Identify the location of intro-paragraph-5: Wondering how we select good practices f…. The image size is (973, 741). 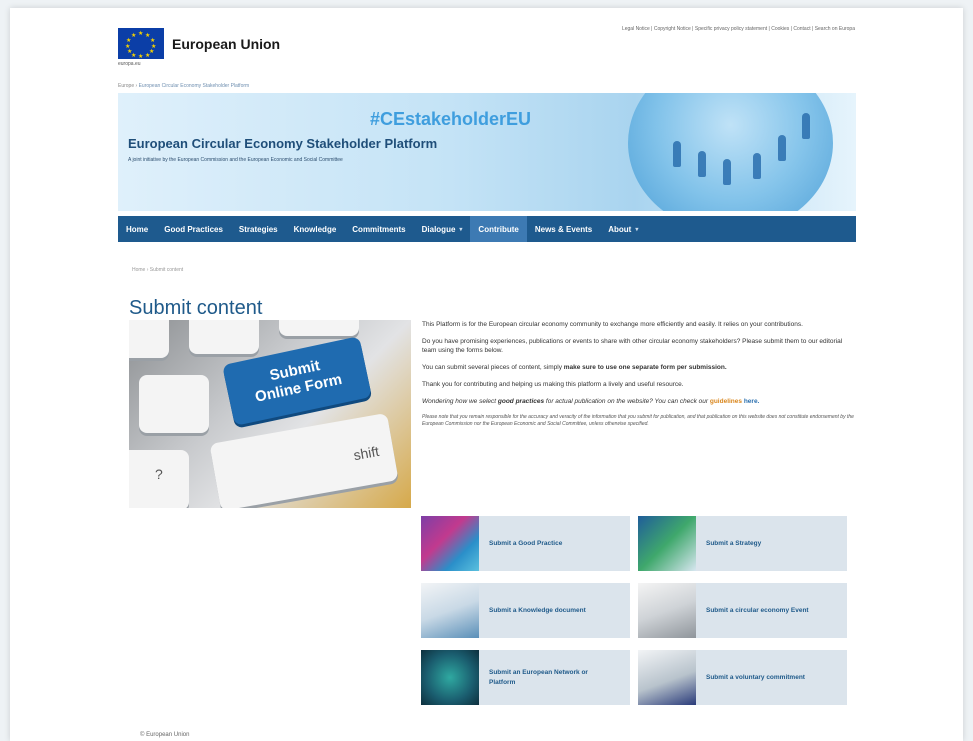
(639, 401).